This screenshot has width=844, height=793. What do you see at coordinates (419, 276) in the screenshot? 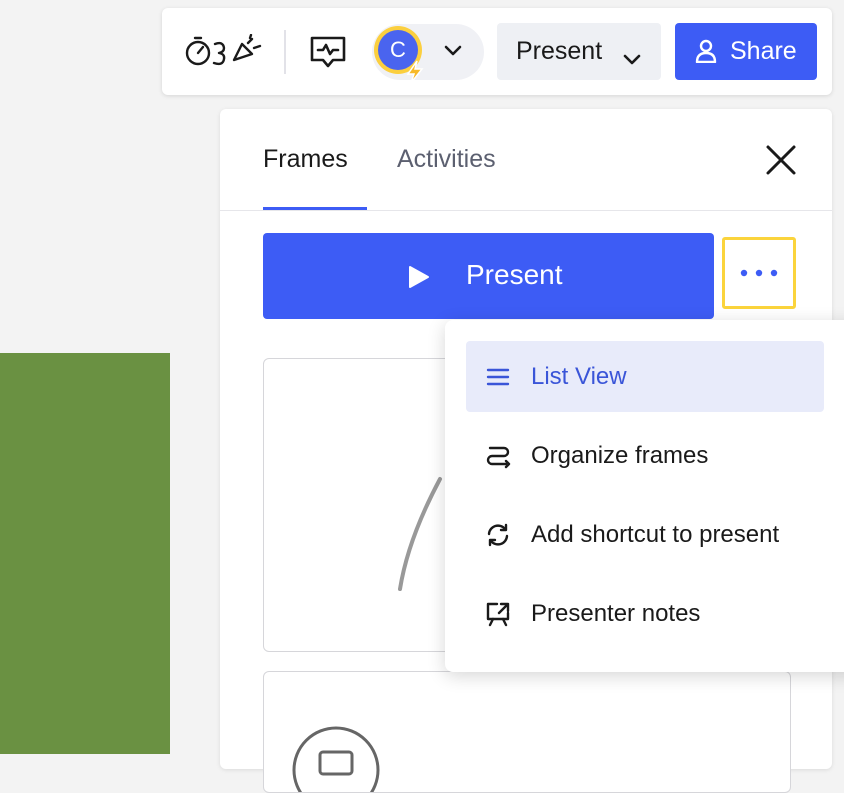
I see `play-icon` at bounding box center [419, 276].